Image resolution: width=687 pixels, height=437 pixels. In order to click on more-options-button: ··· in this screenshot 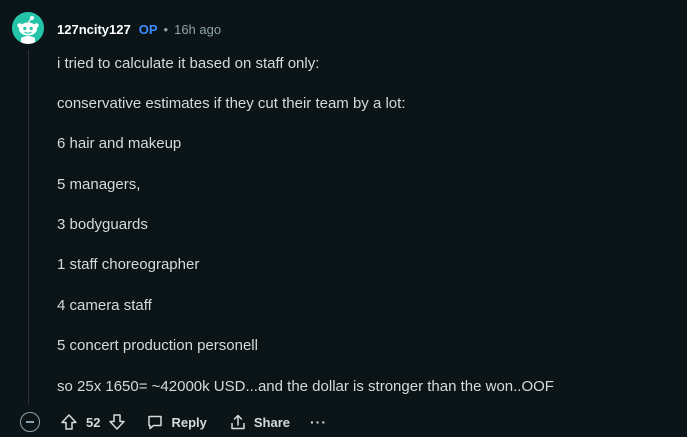, I will do `click(318, 422)`.